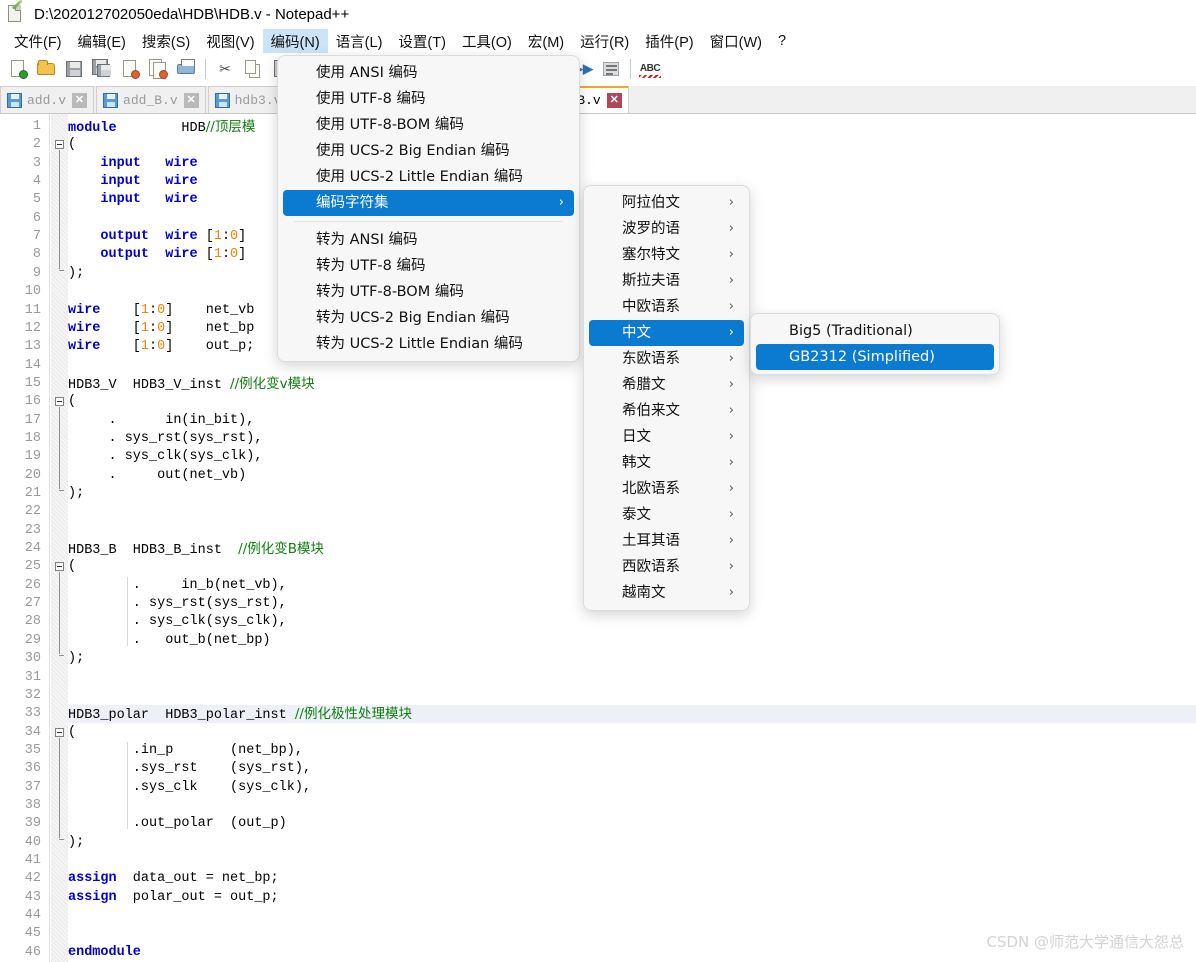 The width and height of the screenshot is (1196, 962). I want to click on charset-menu-item-11: 北欧语系 ›, so click(666, 489).